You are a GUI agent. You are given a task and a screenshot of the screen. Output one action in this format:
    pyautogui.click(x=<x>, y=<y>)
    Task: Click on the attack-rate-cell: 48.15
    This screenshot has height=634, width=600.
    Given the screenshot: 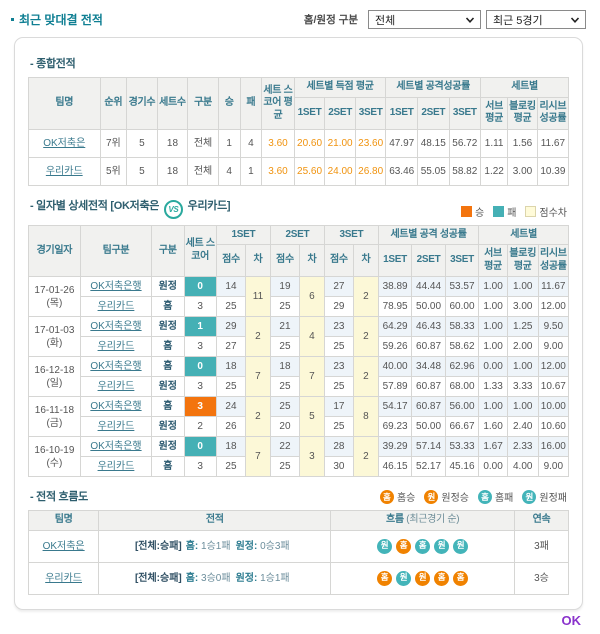 What is the action you would take?
    pyautogui.click(x=433, y=143)
    